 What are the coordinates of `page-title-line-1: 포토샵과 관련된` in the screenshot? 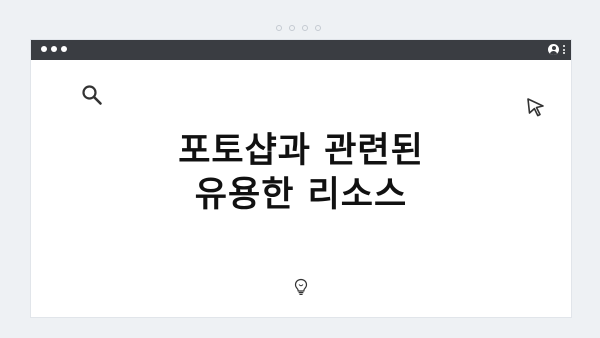 It's located at (301, 151).